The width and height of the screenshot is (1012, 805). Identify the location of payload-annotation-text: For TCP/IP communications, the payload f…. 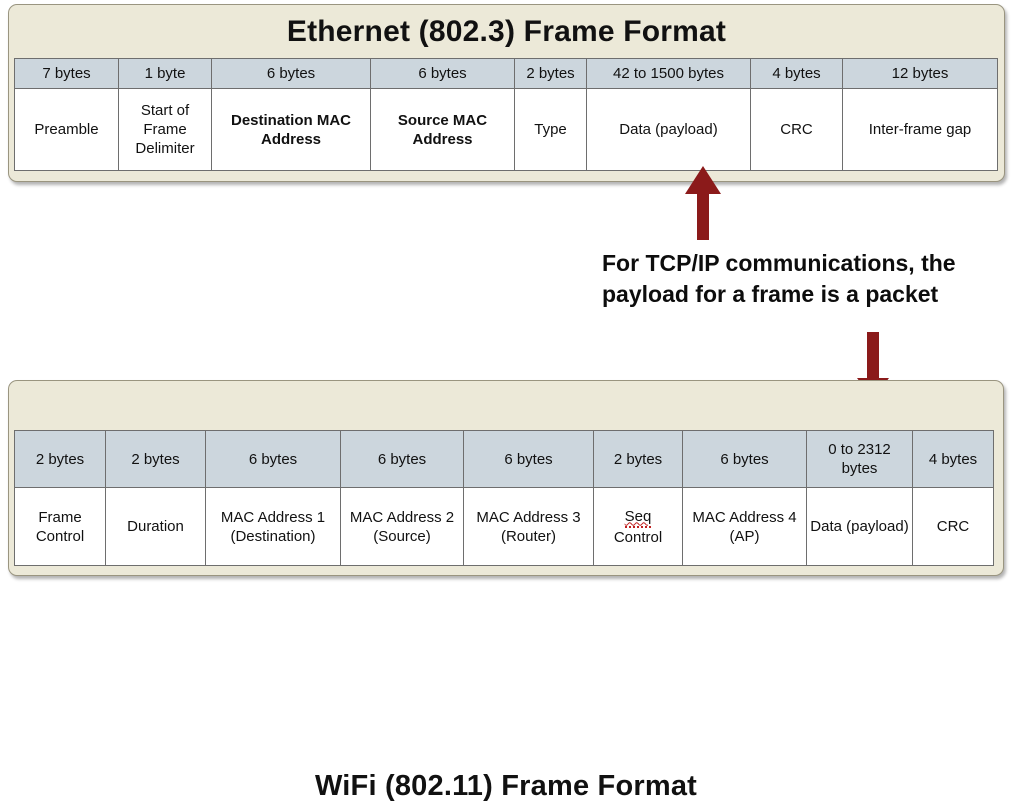
(779, 278).